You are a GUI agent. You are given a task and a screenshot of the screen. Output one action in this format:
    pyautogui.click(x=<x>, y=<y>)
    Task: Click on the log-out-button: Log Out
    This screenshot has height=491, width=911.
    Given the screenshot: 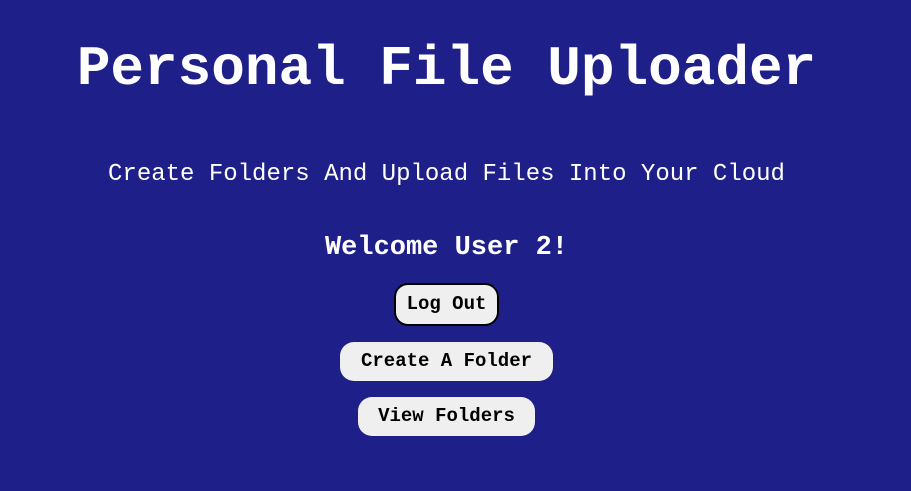 What is the action you would take?
    pyautogui.click(x=446, y=304)
    